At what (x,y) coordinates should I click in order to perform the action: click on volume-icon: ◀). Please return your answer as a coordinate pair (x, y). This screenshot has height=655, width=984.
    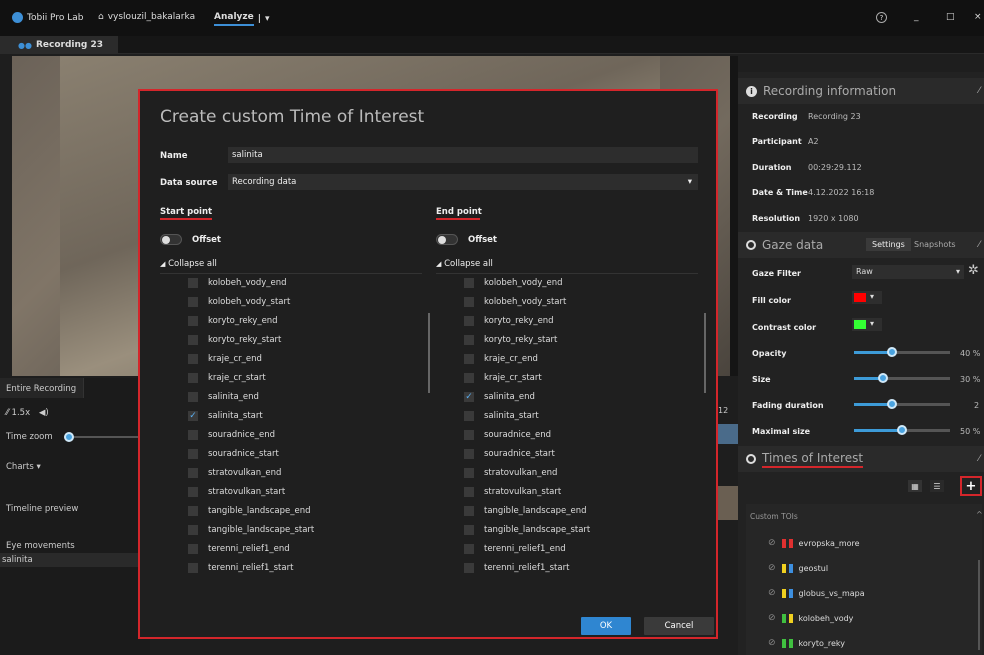
    Looking at the image, I should click on (44, 413).